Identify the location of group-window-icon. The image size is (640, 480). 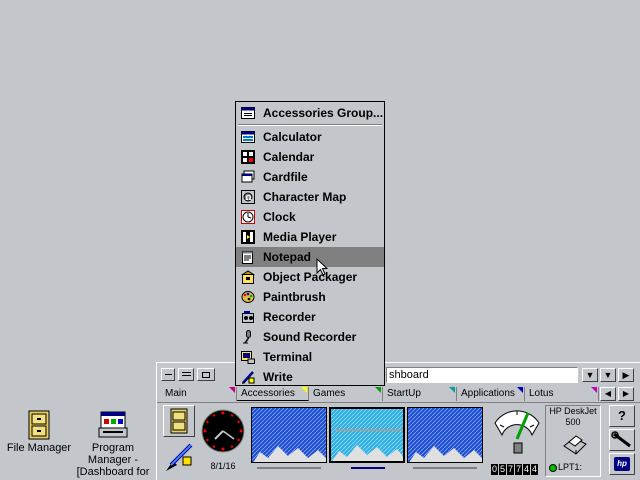
(248, 113).